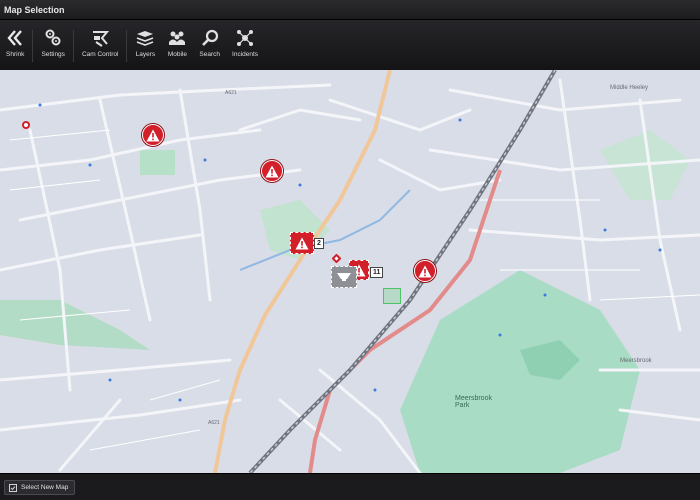 Image resolution: width=700 pixels, height=500 pixels. What do you see at coordinates (245, 49) in the screenshot?
I see `incidents-button: Incidents` at bounding box center [245, 49].